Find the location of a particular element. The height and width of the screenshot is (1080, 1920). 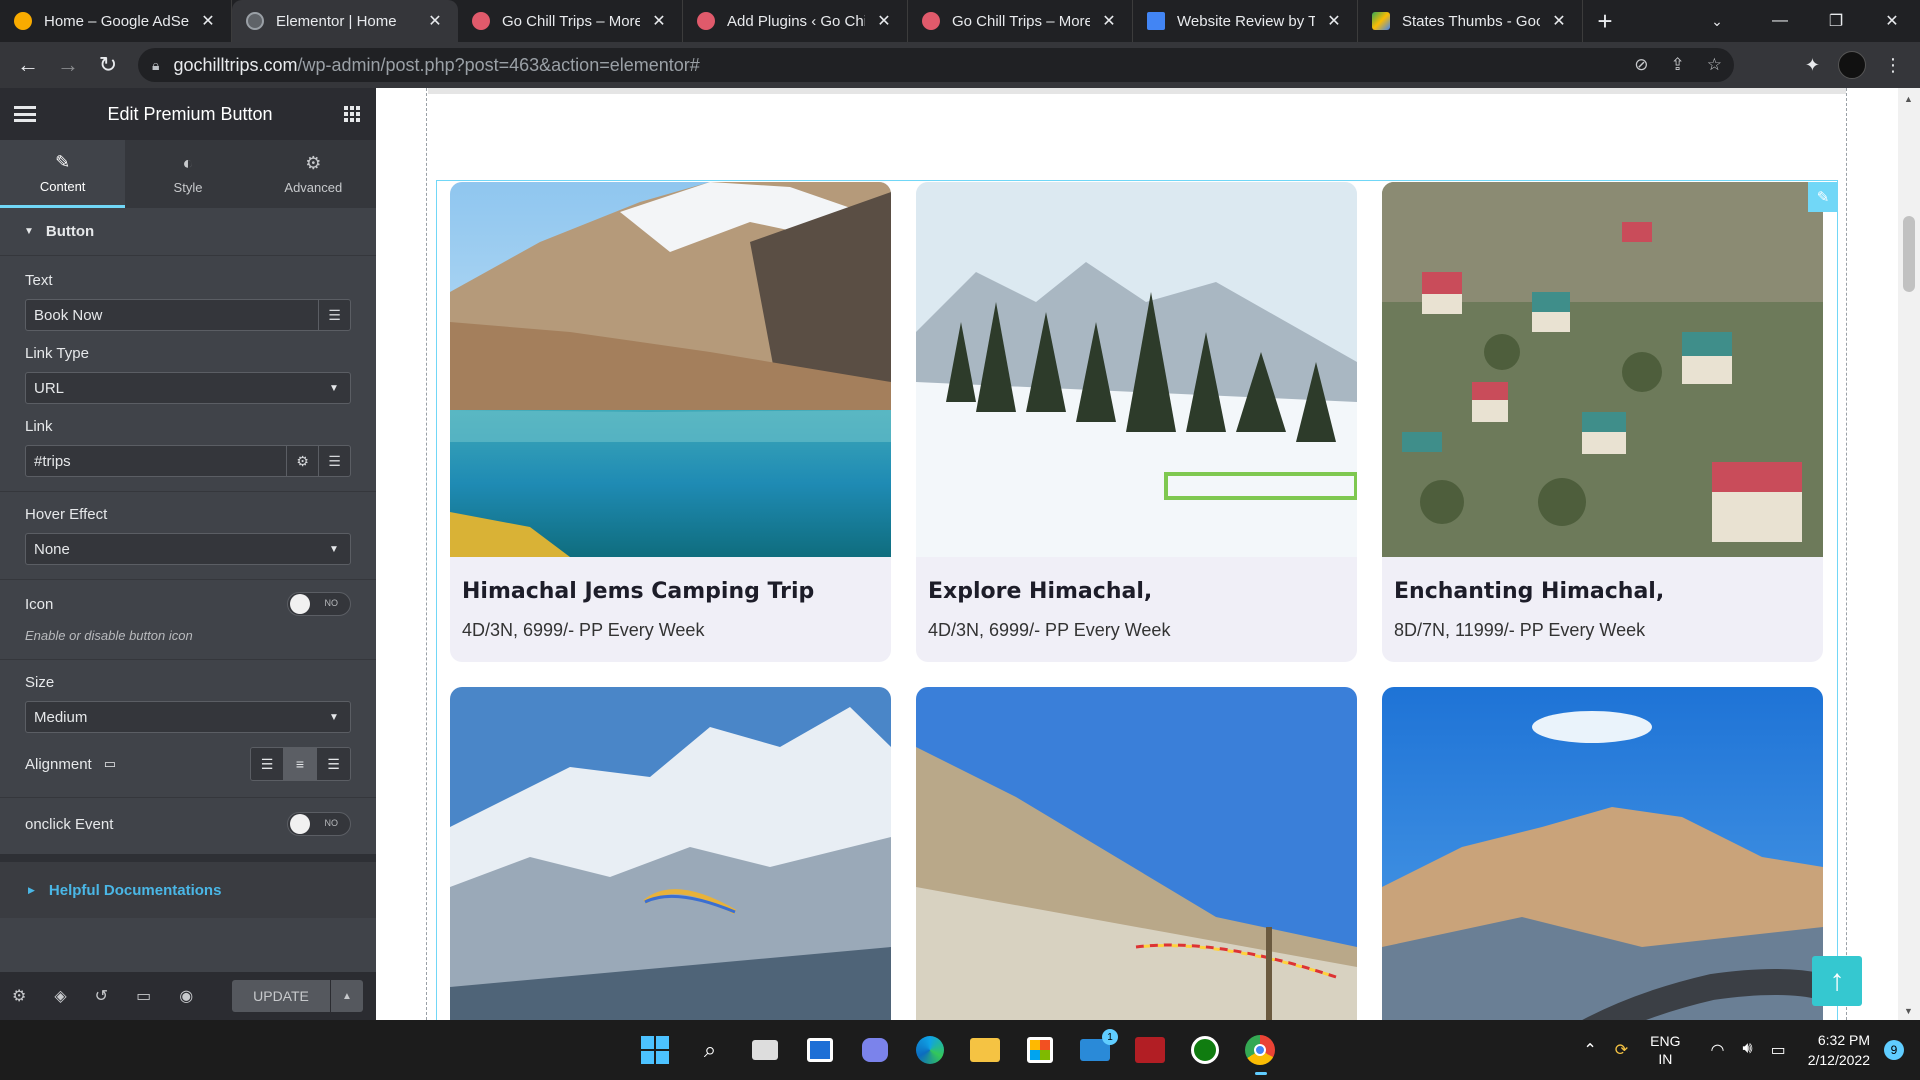

volume-icon: 🔊︎ is located at coordinates (1747, 1050).